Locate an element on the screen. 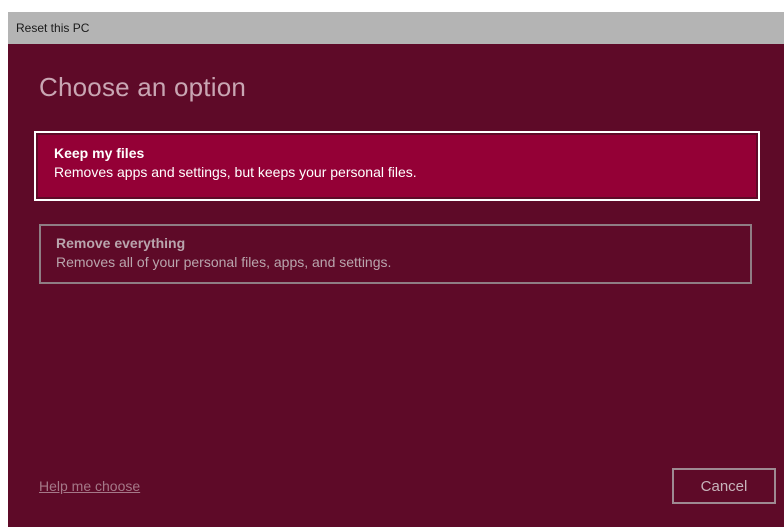 Image resolution: width=784 pixels, height=527 pixels. window-titlebar: Reset this PC is located at coordinates (396, 28).